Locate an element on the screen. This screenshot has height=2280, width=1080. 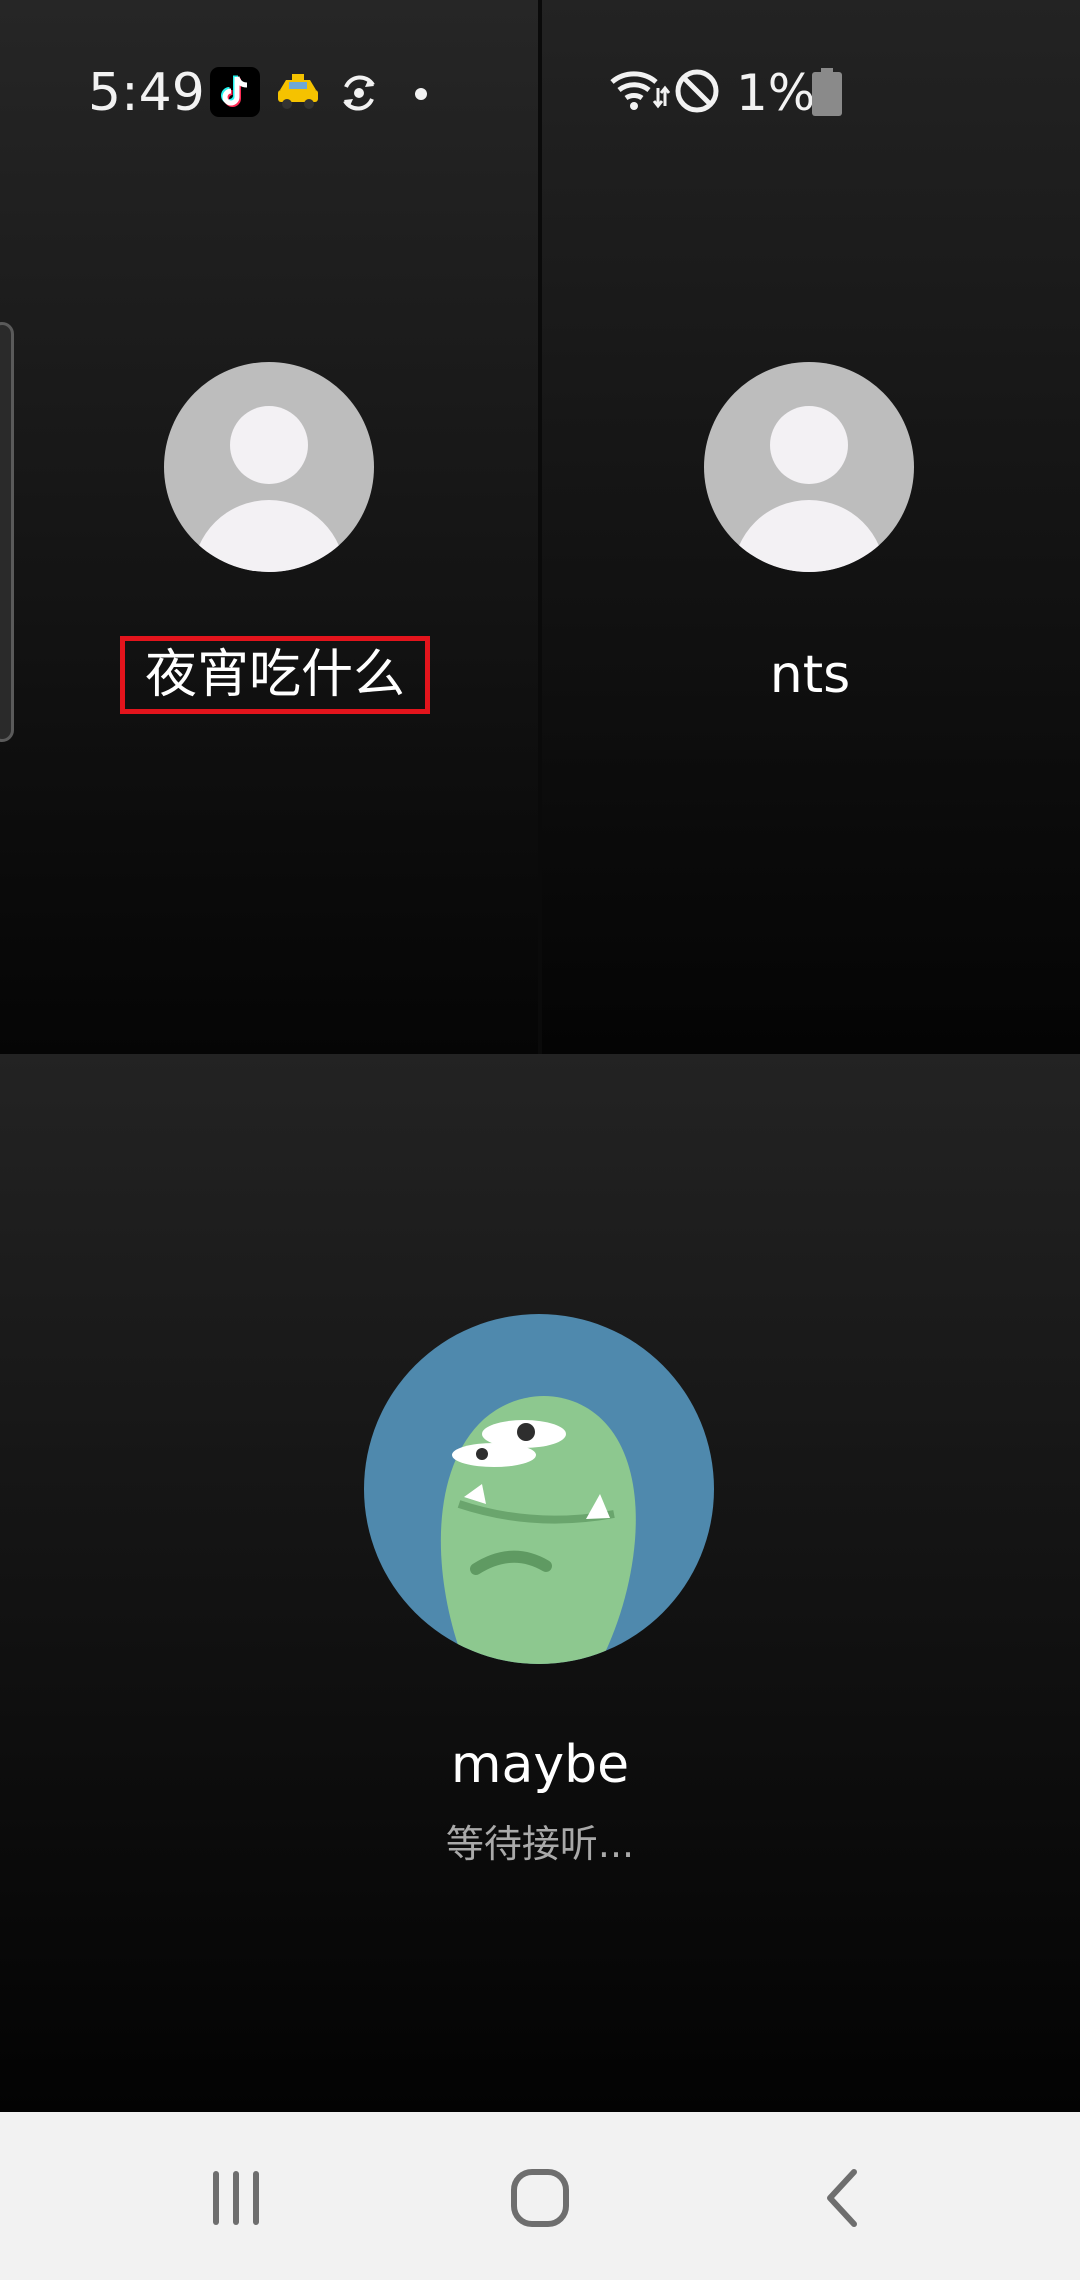
home-icon is located at coordinates (540, 2198).